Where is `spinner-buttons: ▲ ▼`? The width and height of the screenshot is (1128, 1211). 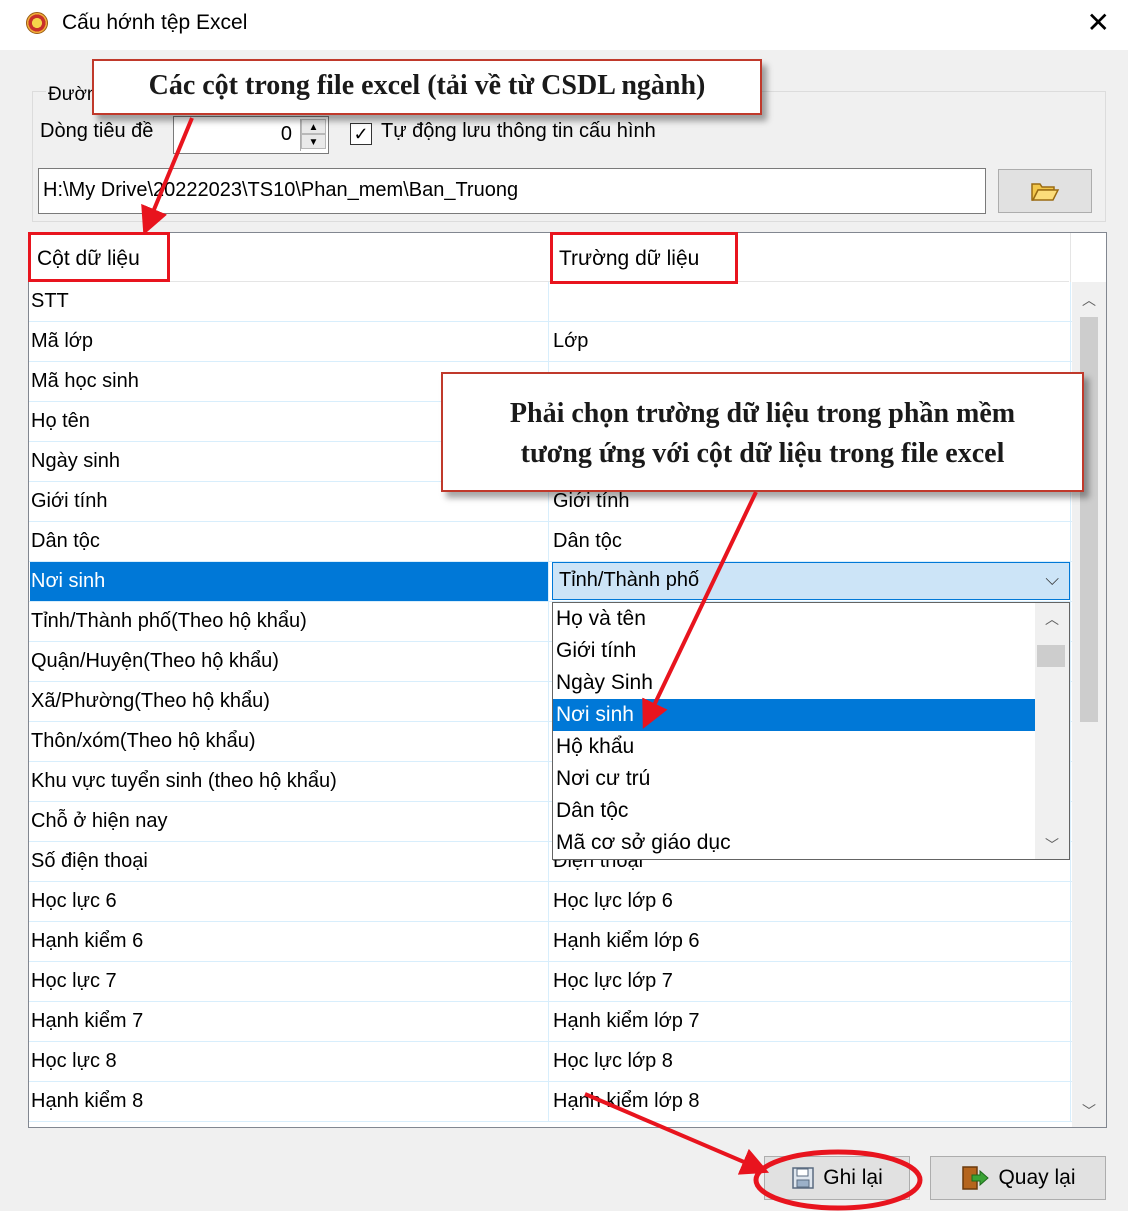 spinner-buttons: ▲ ▼ is located at coordinates (313, 135).